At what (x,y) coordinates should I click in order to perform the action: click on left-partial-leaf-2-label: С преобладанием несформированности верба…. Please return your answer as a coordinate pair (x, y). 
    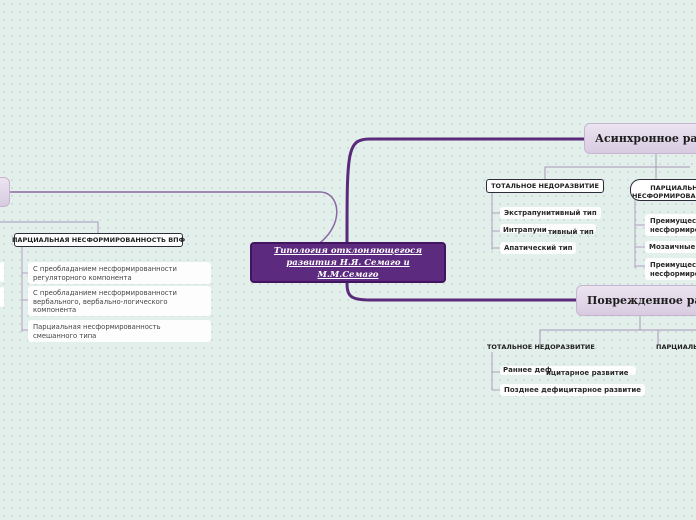
    Looking at the image, I should click on (105, 301).